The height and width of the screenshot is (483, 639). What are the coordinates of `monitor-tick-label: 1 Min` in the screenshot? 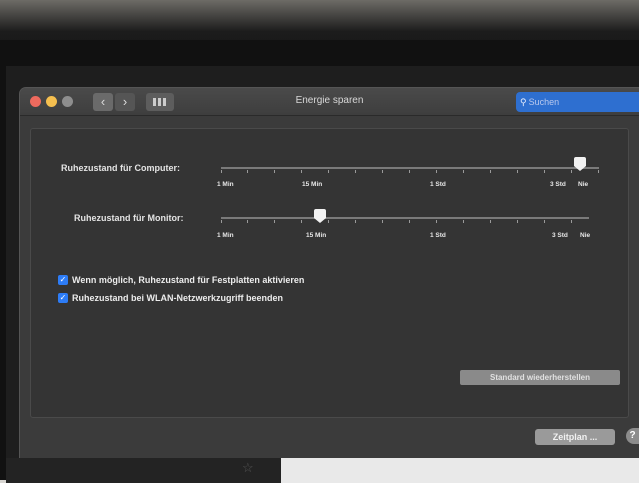 It's located at (225, 235).